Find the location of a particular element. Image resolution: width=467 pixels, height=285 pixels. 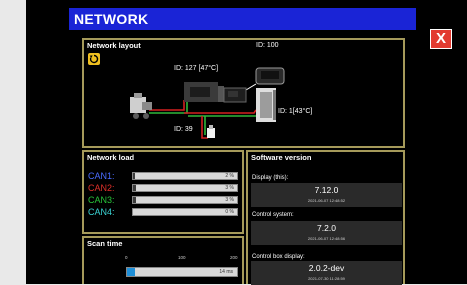

sv-date: 2021-06-07 12:48:56 is located at coordinates (326, 238).